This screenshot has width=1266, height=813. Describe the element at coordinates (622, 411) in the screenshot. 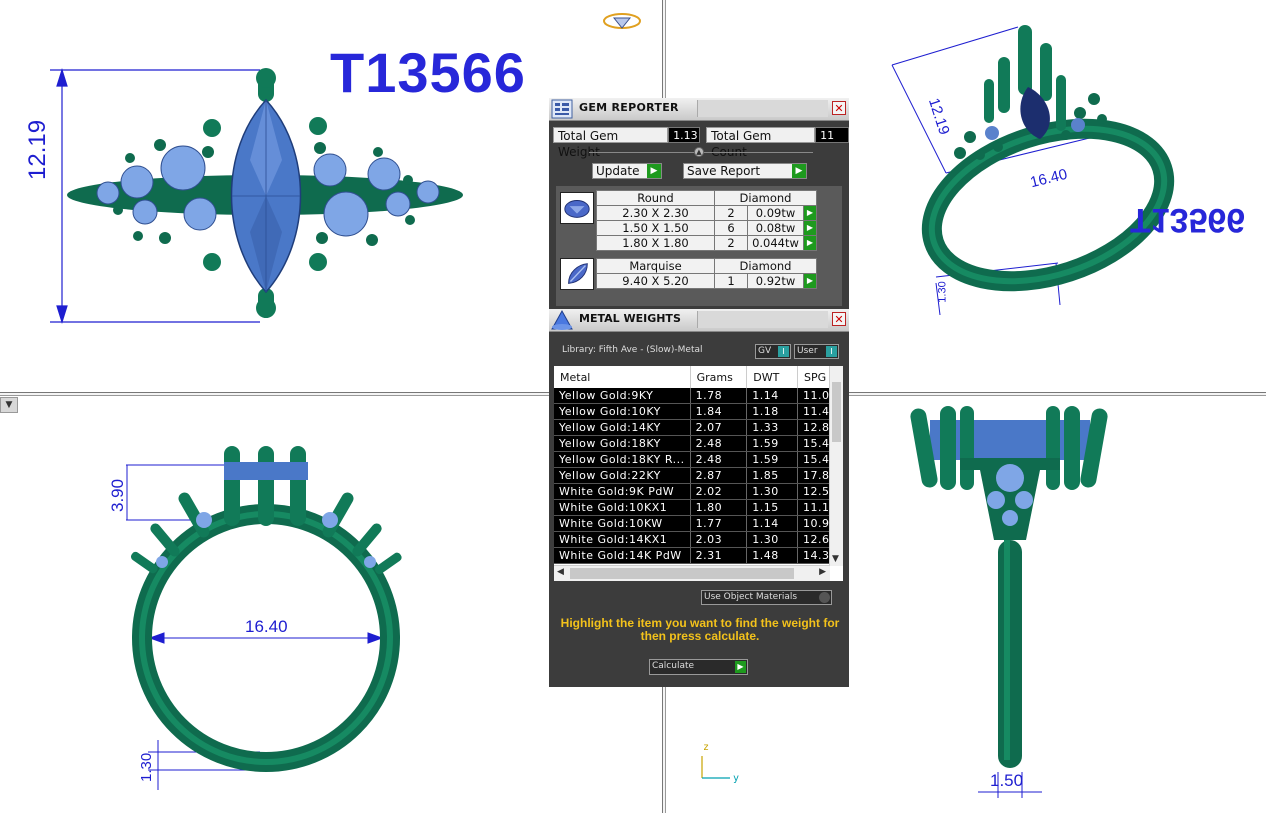

I see `metal-name: Yellow Gold:10KY` at that location.